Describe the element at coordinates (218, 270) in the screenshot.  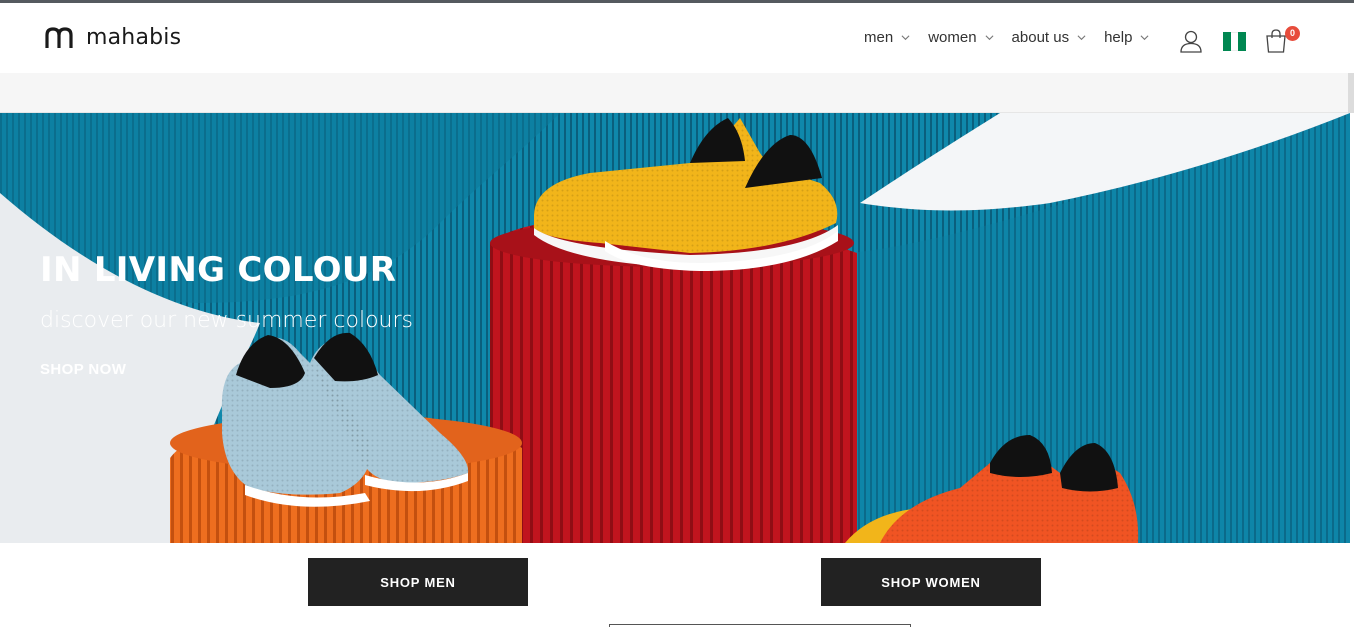
I see `hero-title: IN LIVING COLOUR` at that location.